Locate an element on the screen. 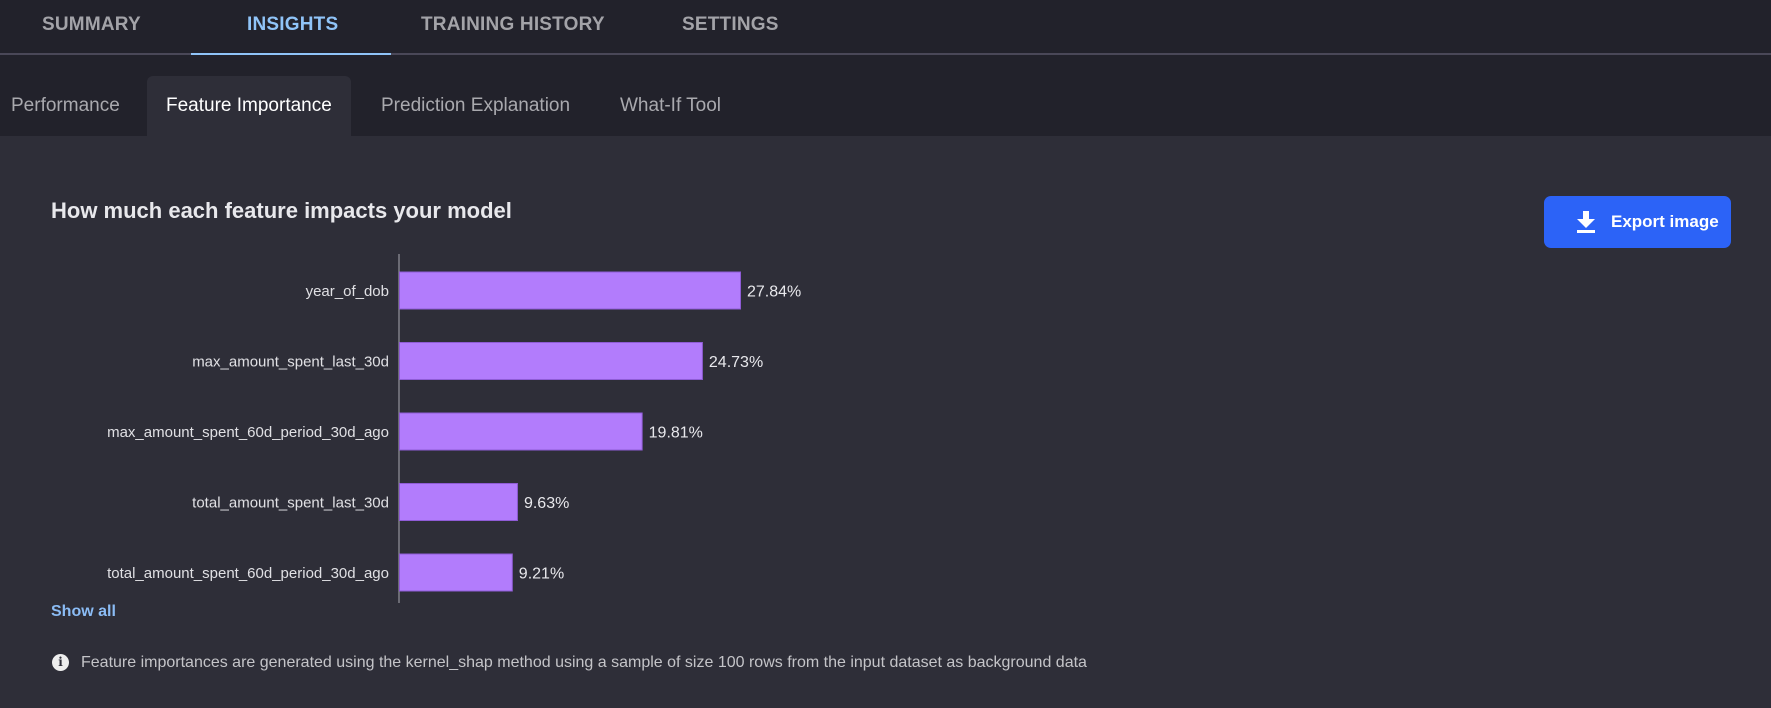 The height and width of the screenshot is (708, 1771). category-label: max_amount_spent_last_30d is located at coordinates (290, 362).